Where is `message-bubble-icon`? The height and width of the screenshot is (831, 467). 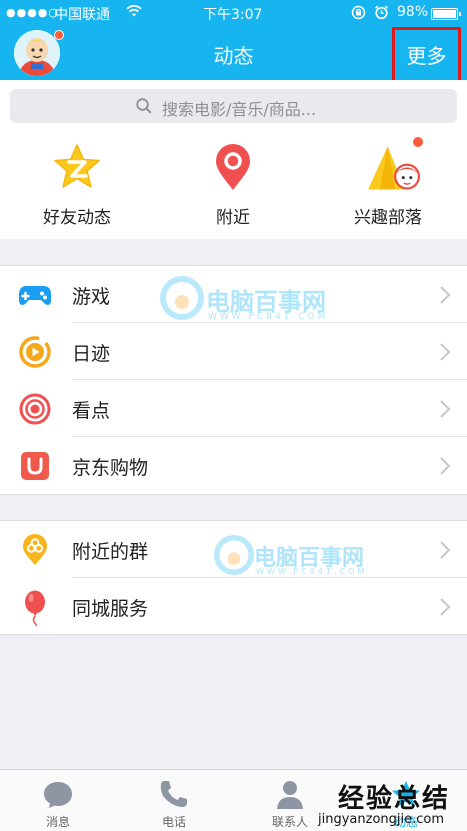 message-bubble-icon is located at coordinates (58, 795).